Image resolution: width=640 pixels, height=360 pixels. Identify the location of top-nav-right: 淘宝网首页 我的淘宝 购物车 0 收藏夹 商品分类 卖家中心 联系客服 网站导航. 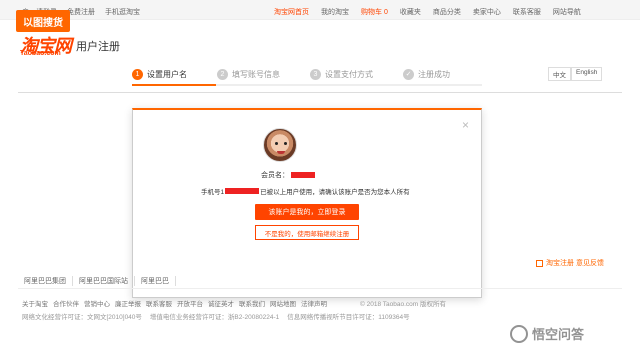
(427, 12).